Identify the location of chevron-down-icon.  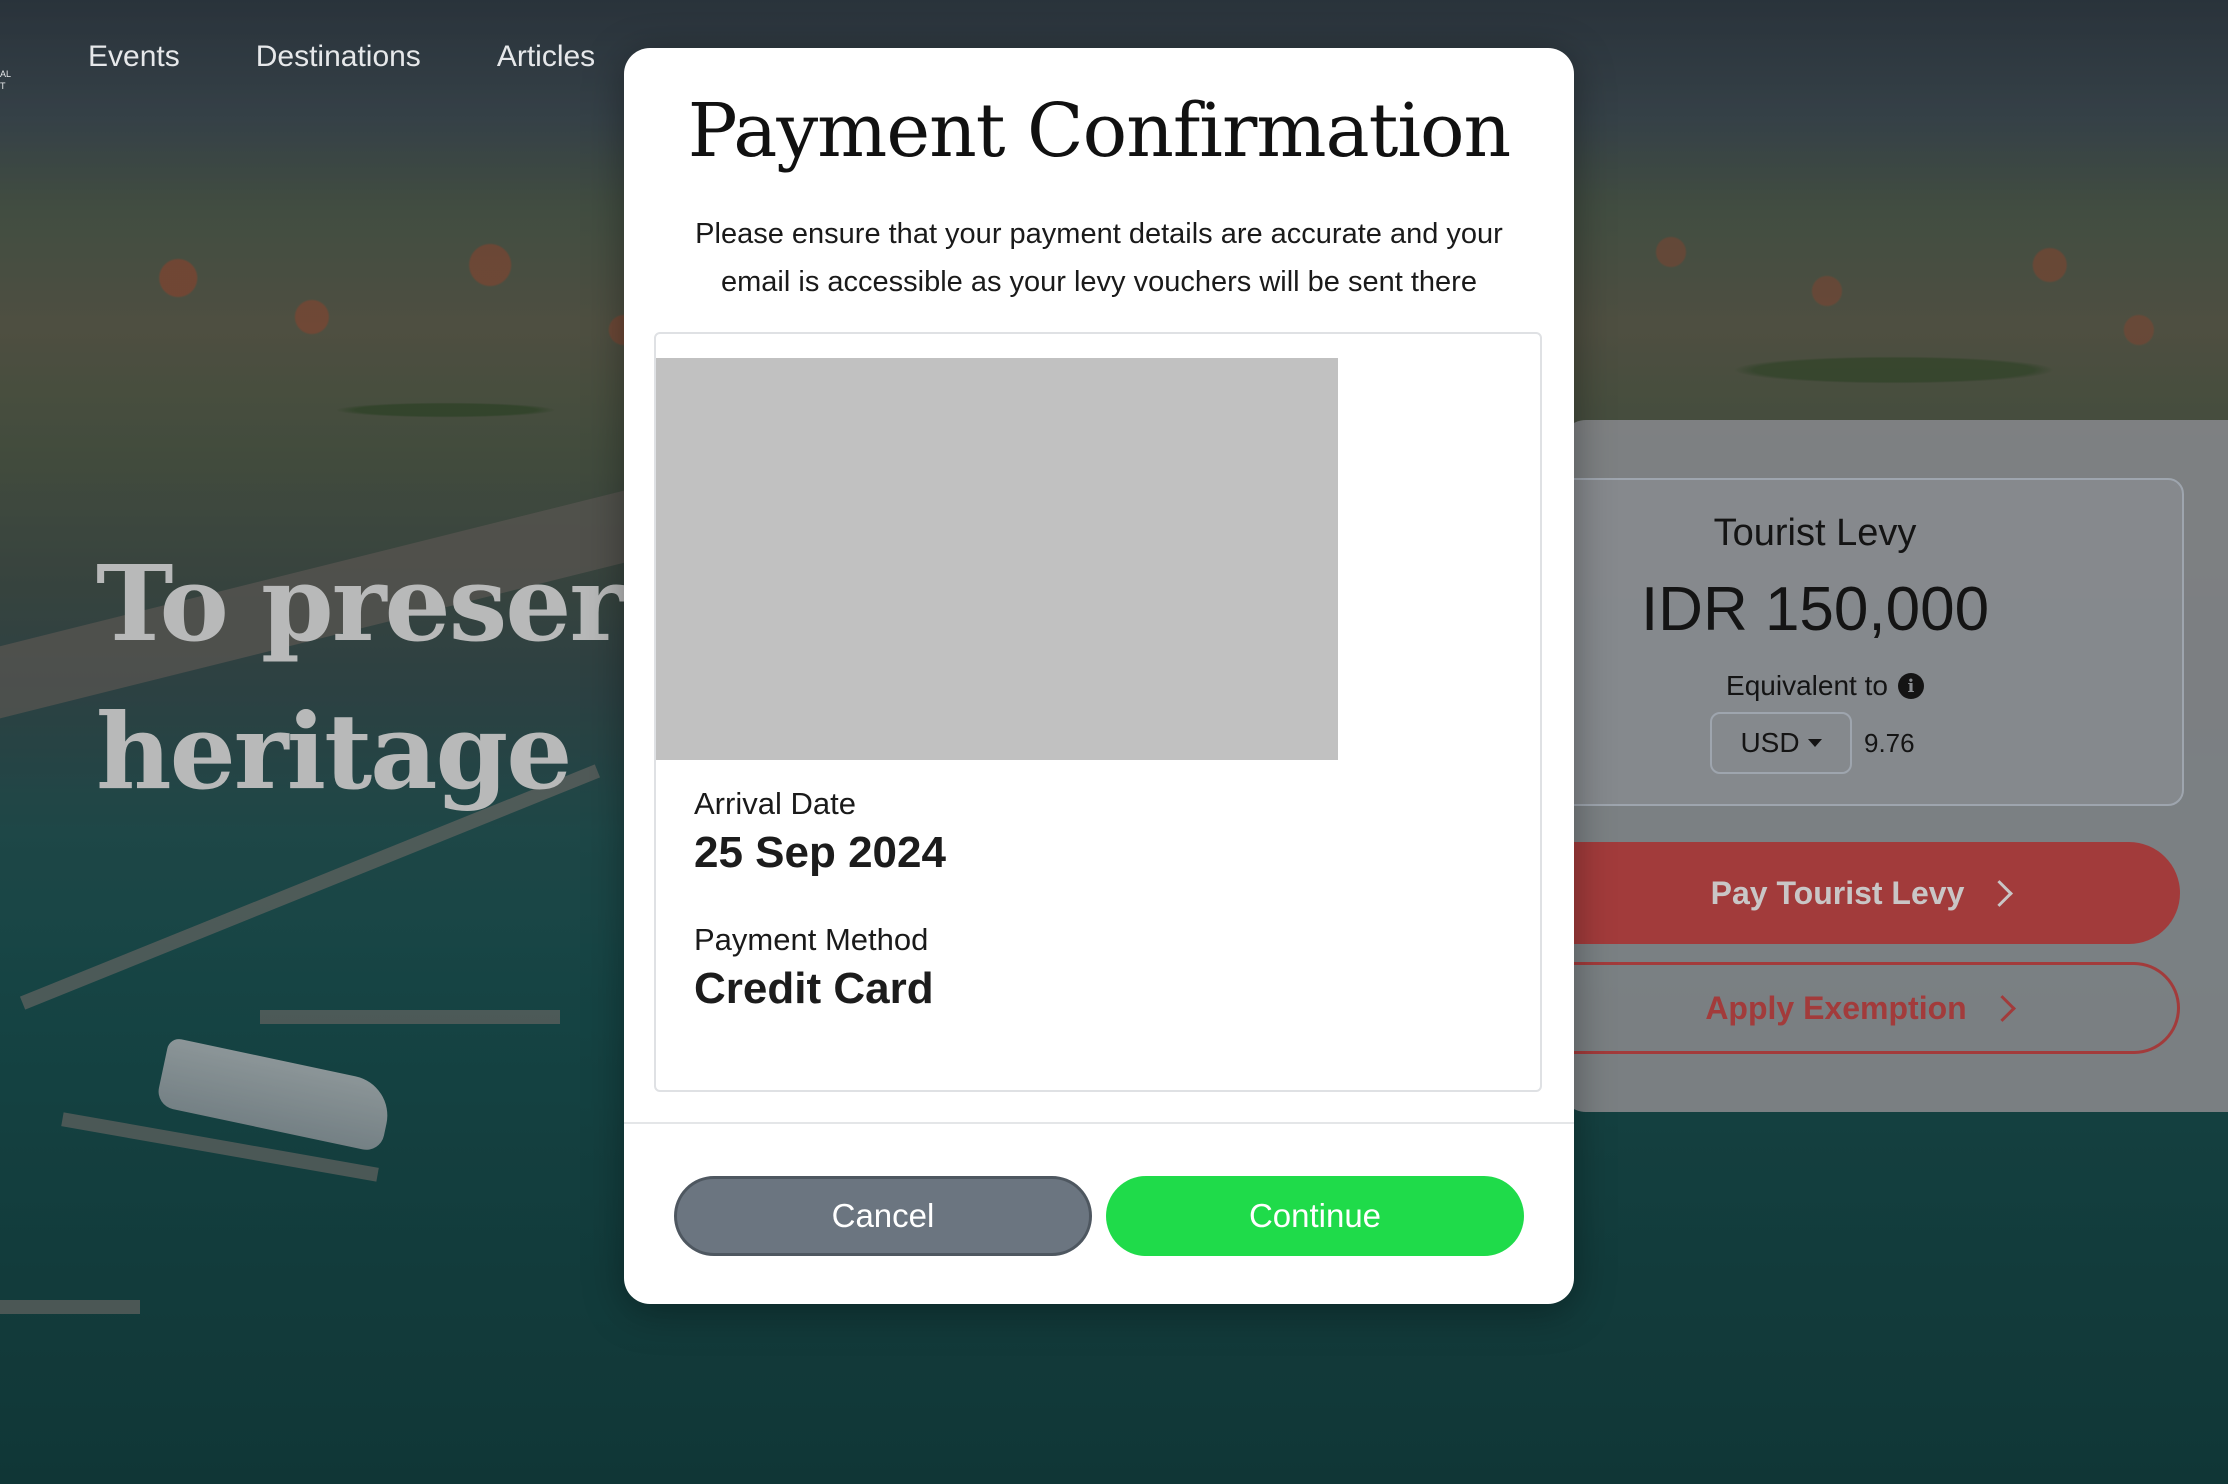
(1814, 743).